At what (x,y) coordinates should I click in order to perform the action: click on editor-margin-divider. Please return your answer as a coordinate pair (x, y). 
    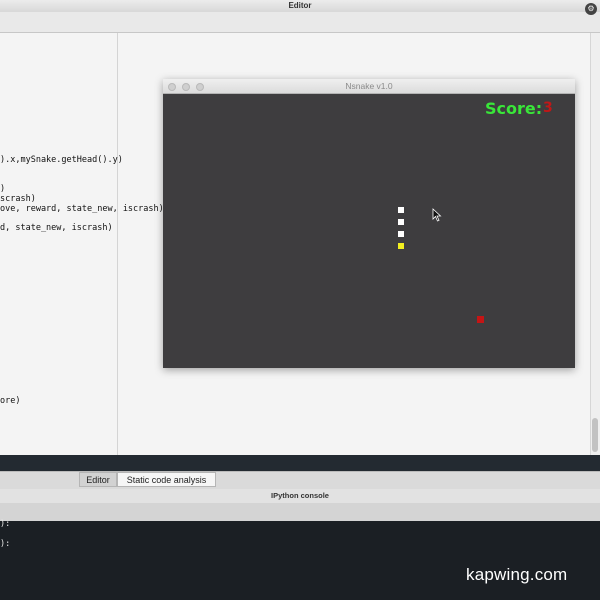
    Looking at the image, I should click on (117, 244).